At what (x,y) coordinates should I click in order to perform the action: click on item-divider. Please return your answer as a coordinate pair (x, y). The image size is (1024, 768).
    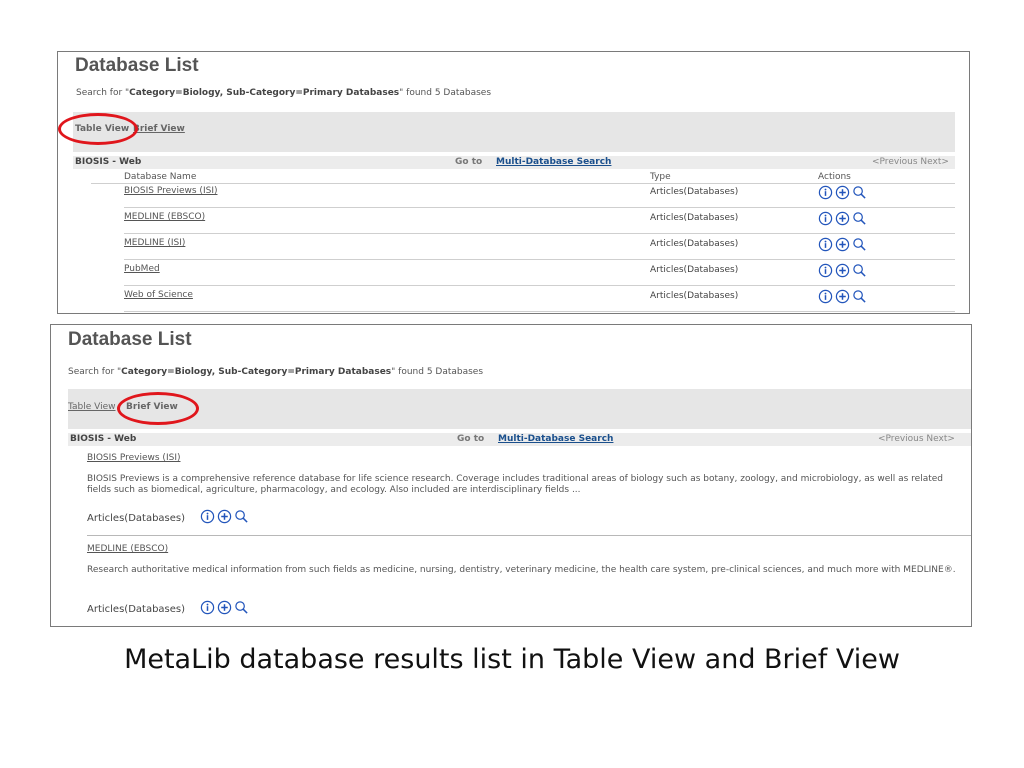
    Looking at the image, I should click on (529, 535).